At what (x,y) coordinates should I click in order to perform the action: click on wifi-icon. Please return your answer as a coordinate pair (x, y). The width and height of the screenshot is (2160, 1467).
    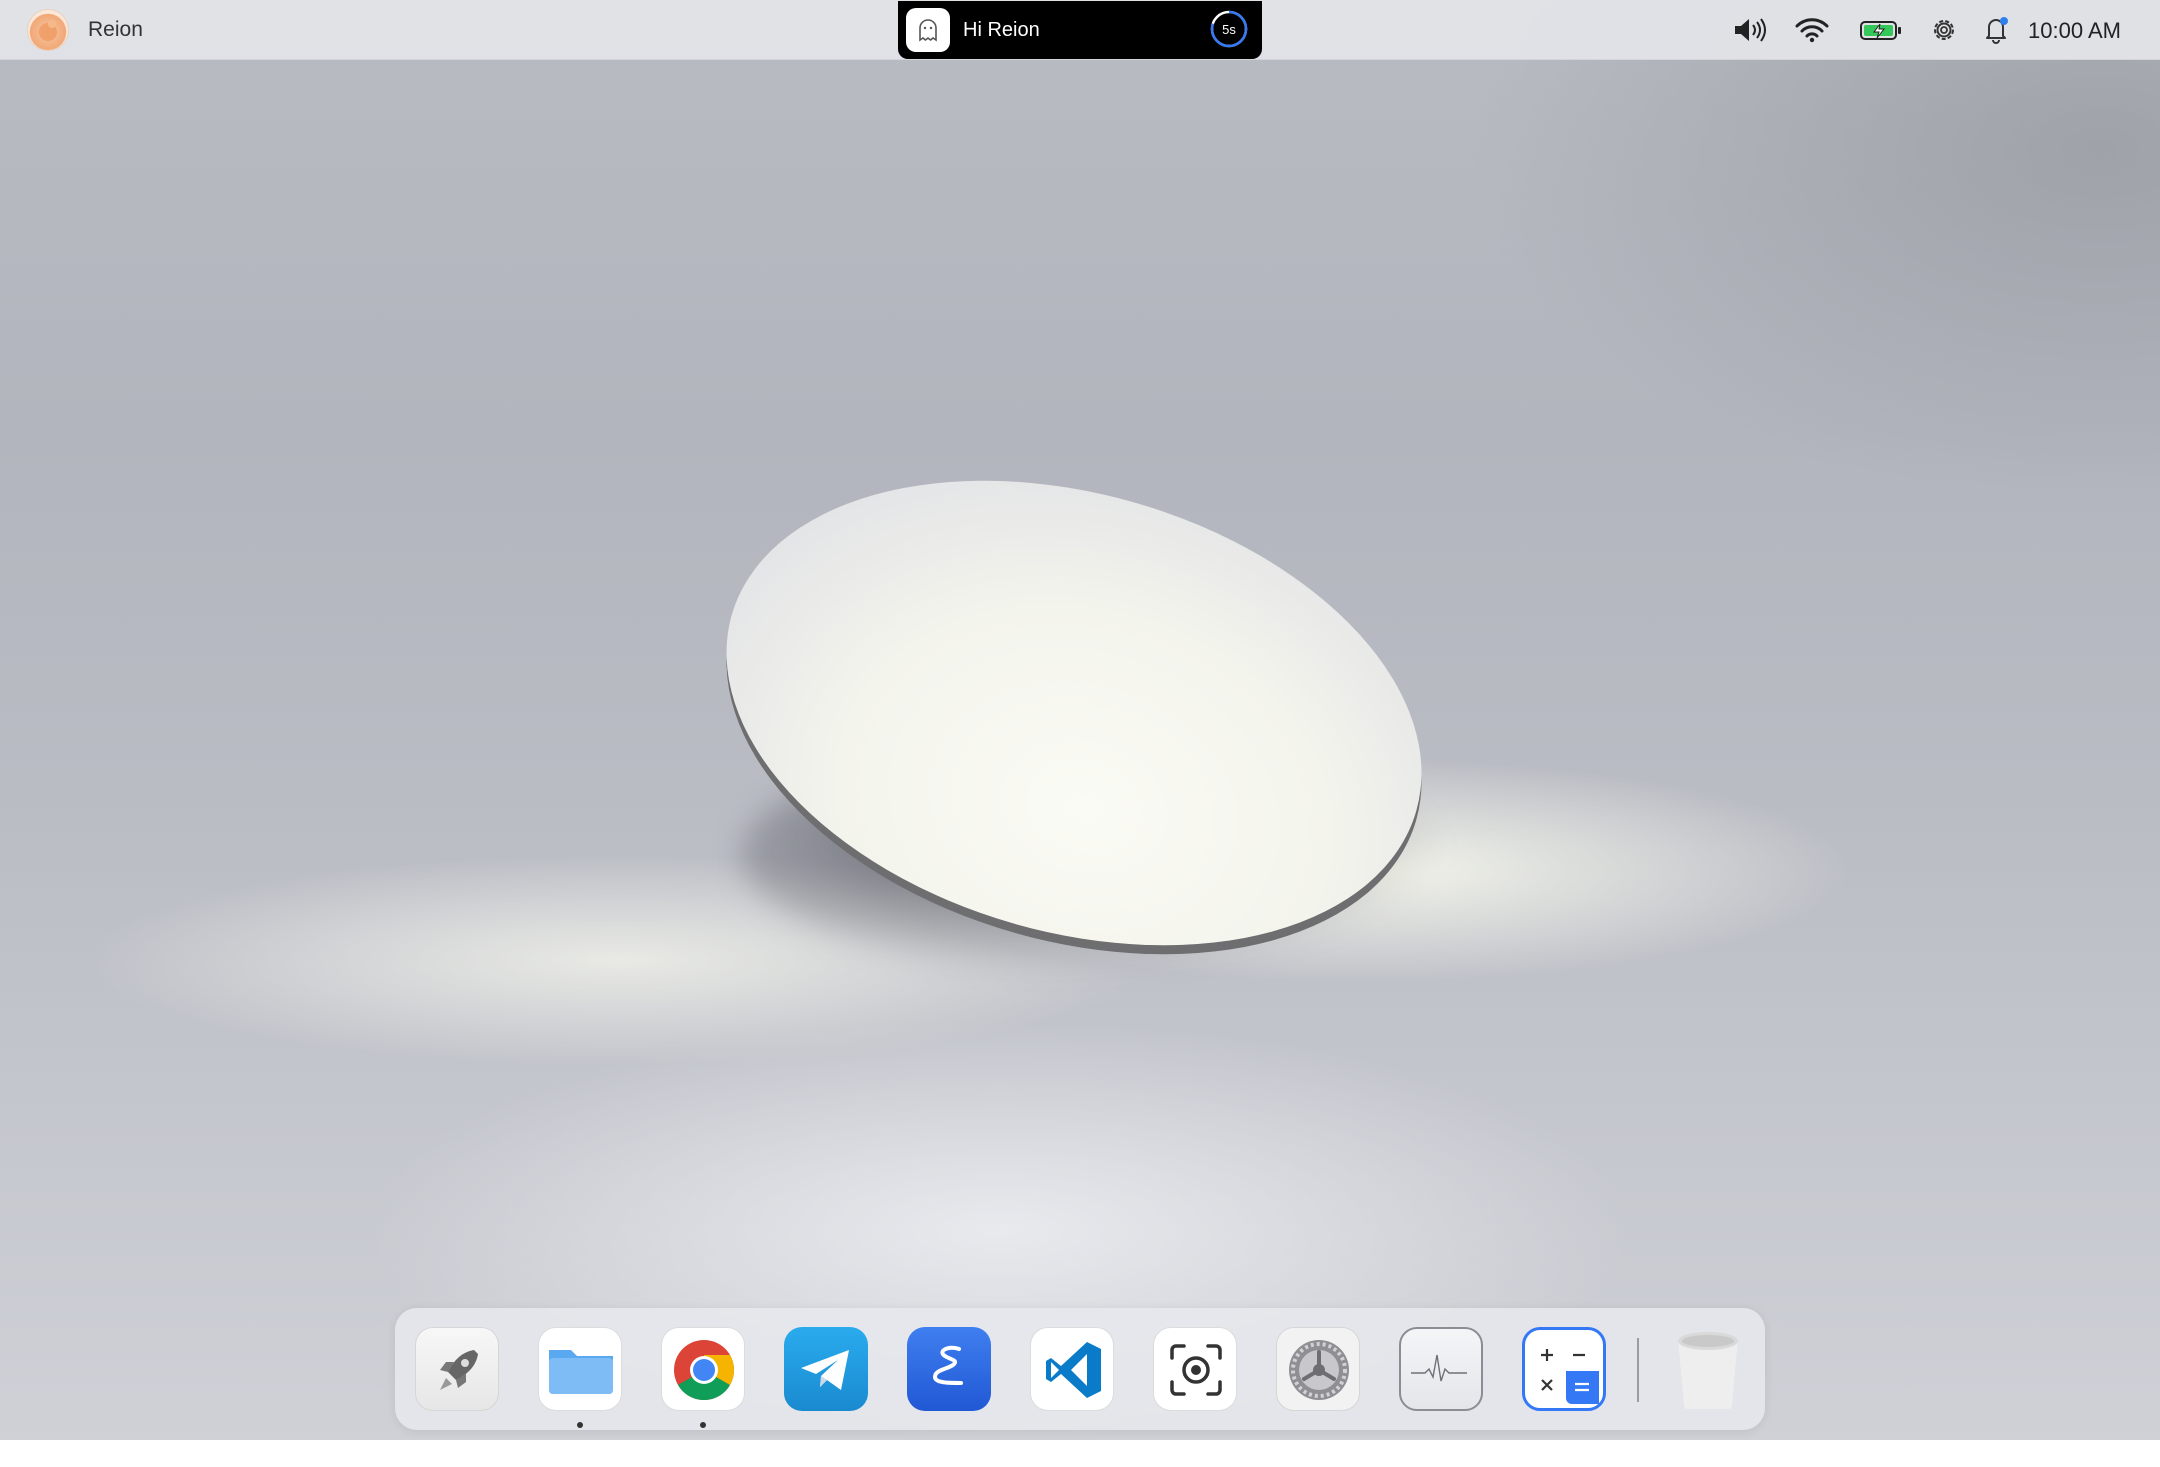
    Looking at the image, I should click on (1812, 29).